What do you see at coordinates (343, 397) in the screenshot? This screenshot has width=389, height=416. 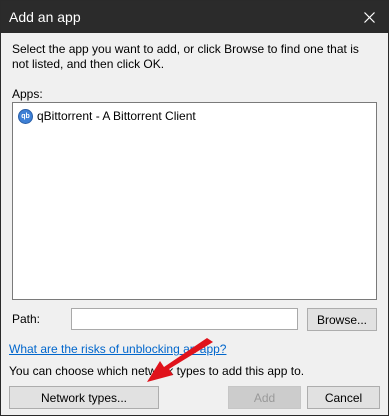 I see `cancel-button: Cancel` at bounding box center [343, 397].